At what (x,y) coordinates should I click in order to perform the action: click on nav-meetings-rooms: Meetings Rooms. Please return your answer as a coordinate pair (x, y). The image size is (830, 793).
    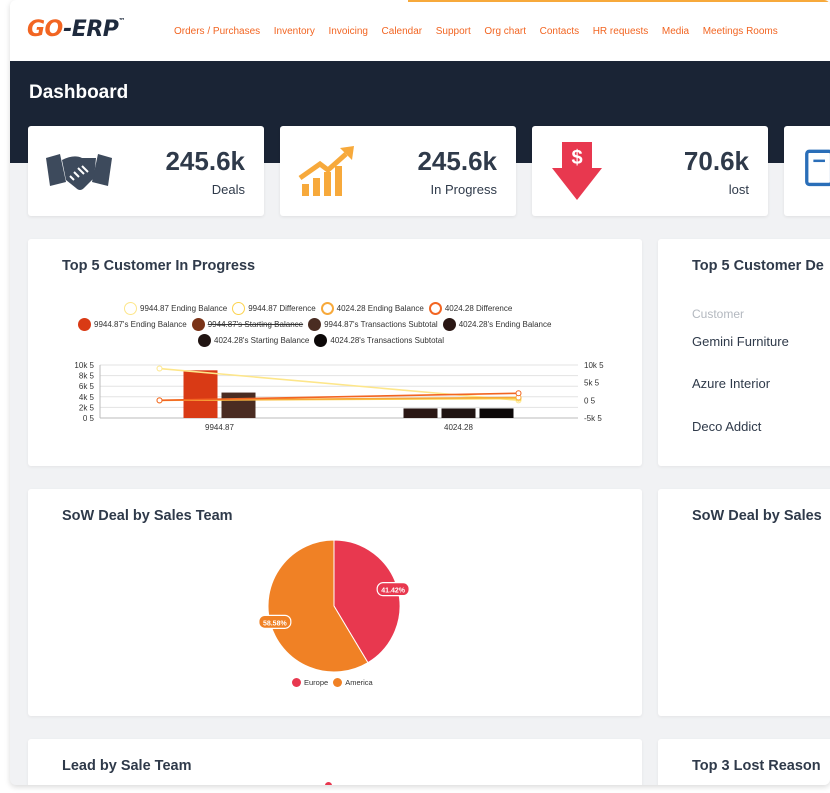
    Looking at the image, I should click on (740, 31).